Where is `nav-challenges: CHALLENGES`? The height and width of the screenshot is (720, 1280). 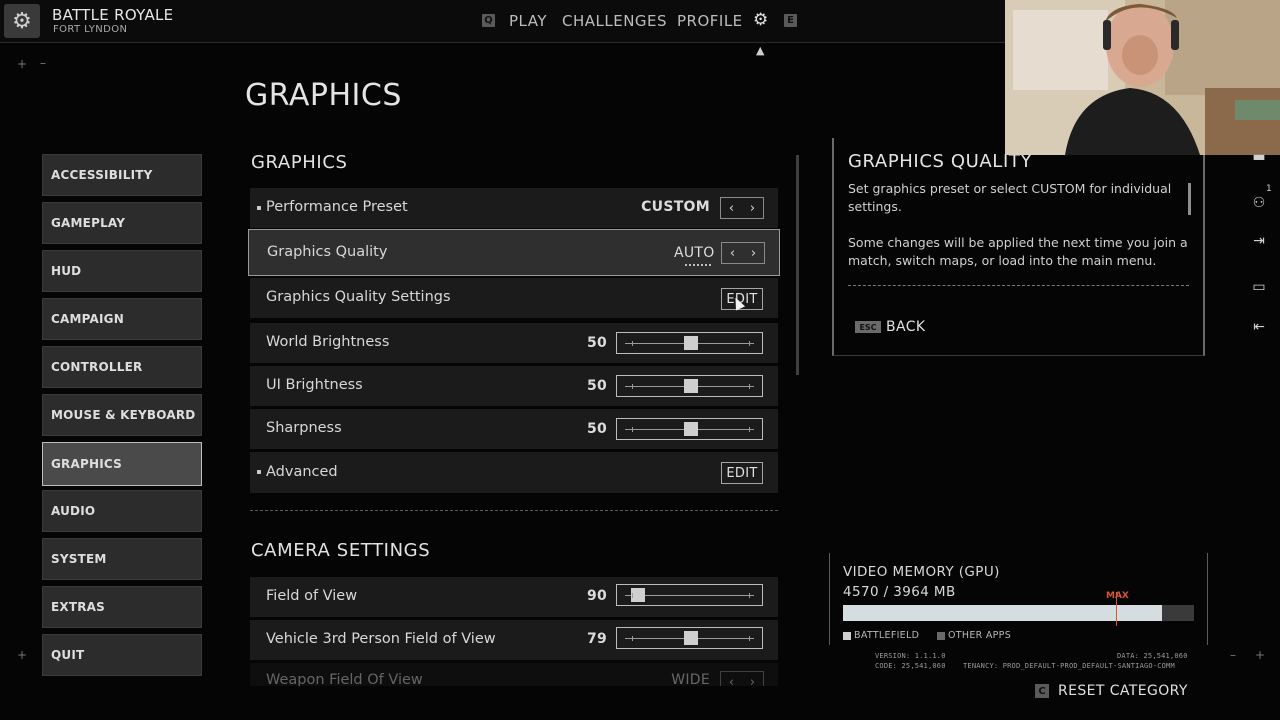
nav-challenges: CHALLENGES is located at coordinates (614, 21).